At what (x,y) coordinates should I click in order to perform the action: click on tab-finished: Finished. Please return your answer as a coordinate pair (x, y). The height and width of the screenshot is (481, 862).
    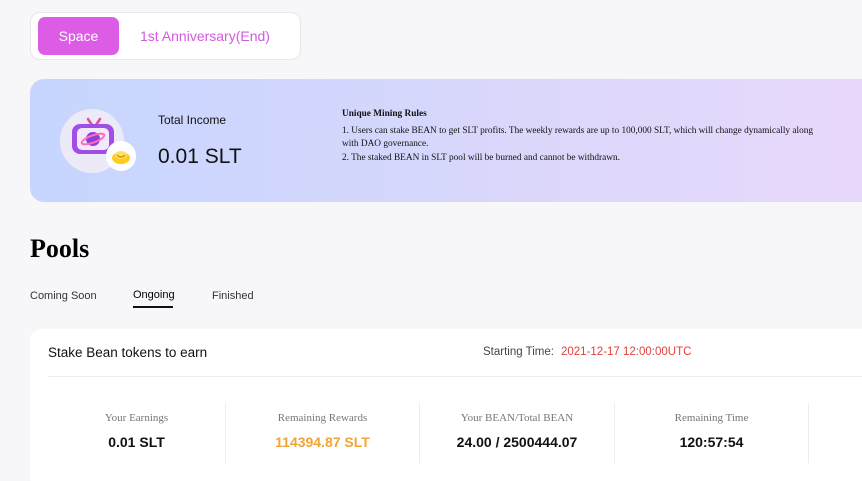
    Looking at the image, I should click on (233, 296).